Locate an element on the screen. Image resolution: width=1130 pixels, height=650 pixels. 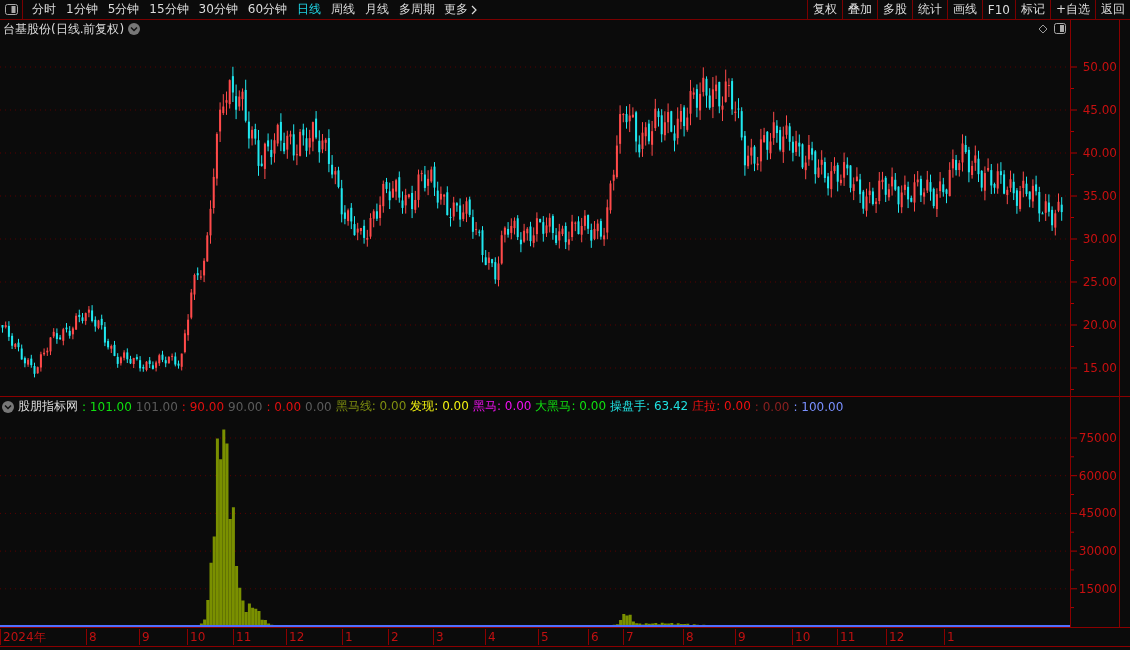
chevron-right-icon is located at coordinates (474, 9).